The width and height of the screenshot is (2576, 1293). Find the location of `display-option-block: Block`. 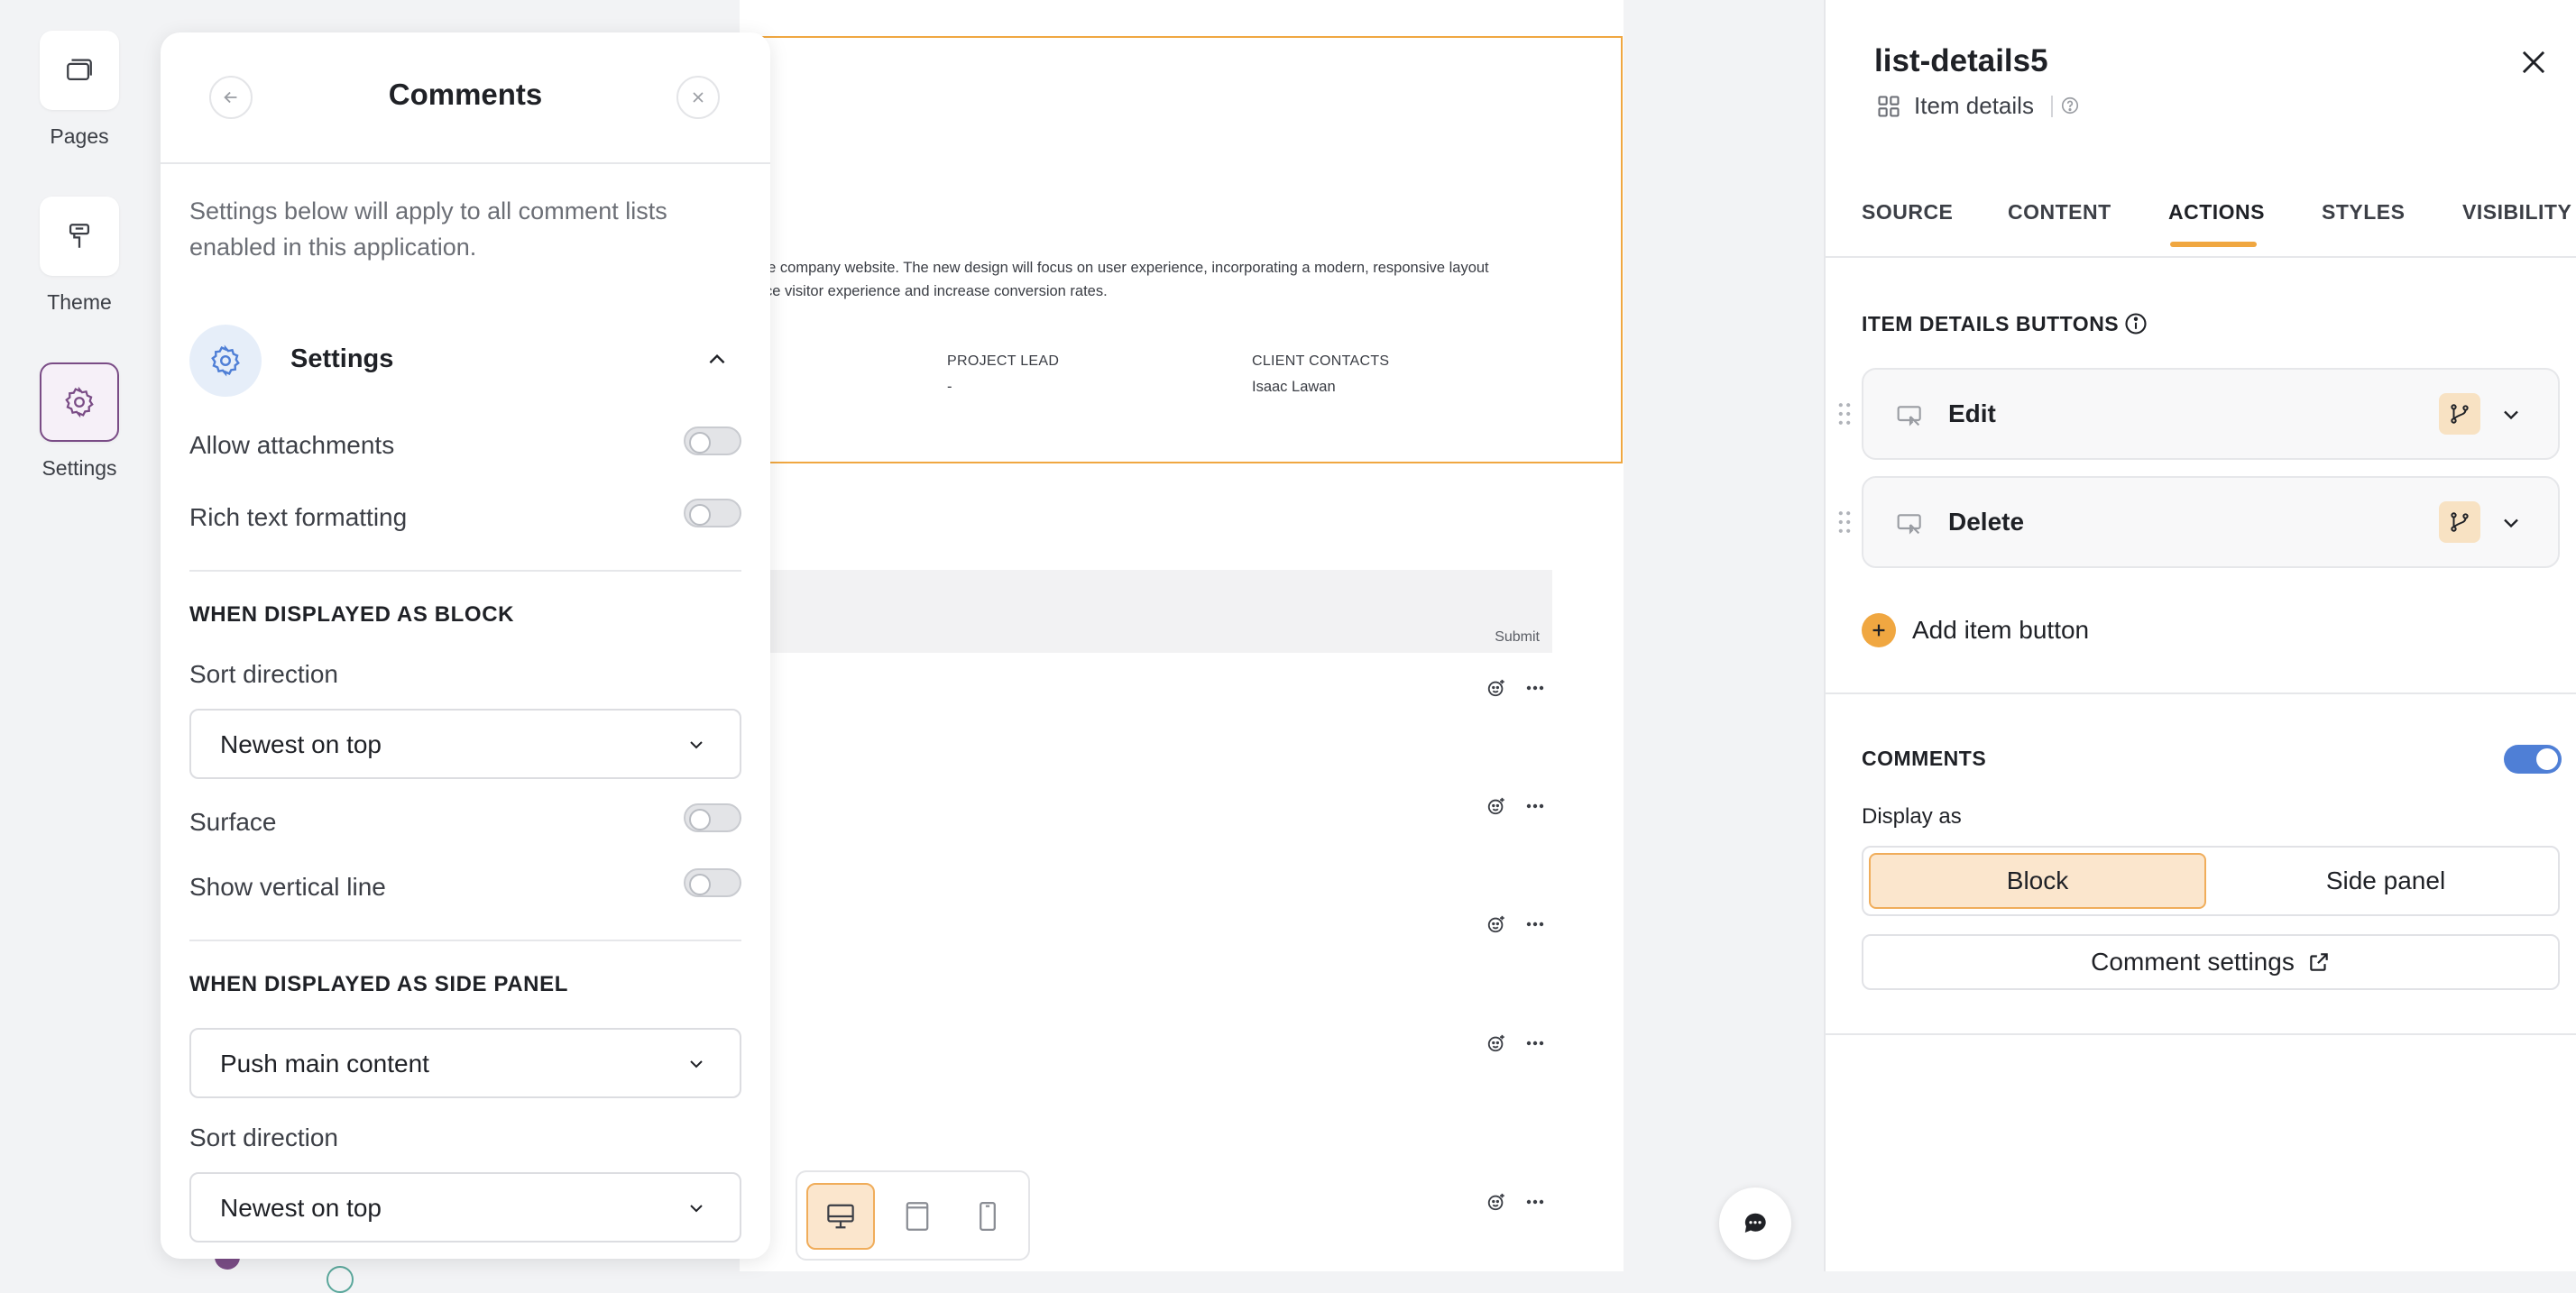

display-option-block: Block is located at coordinates (2038, 881).